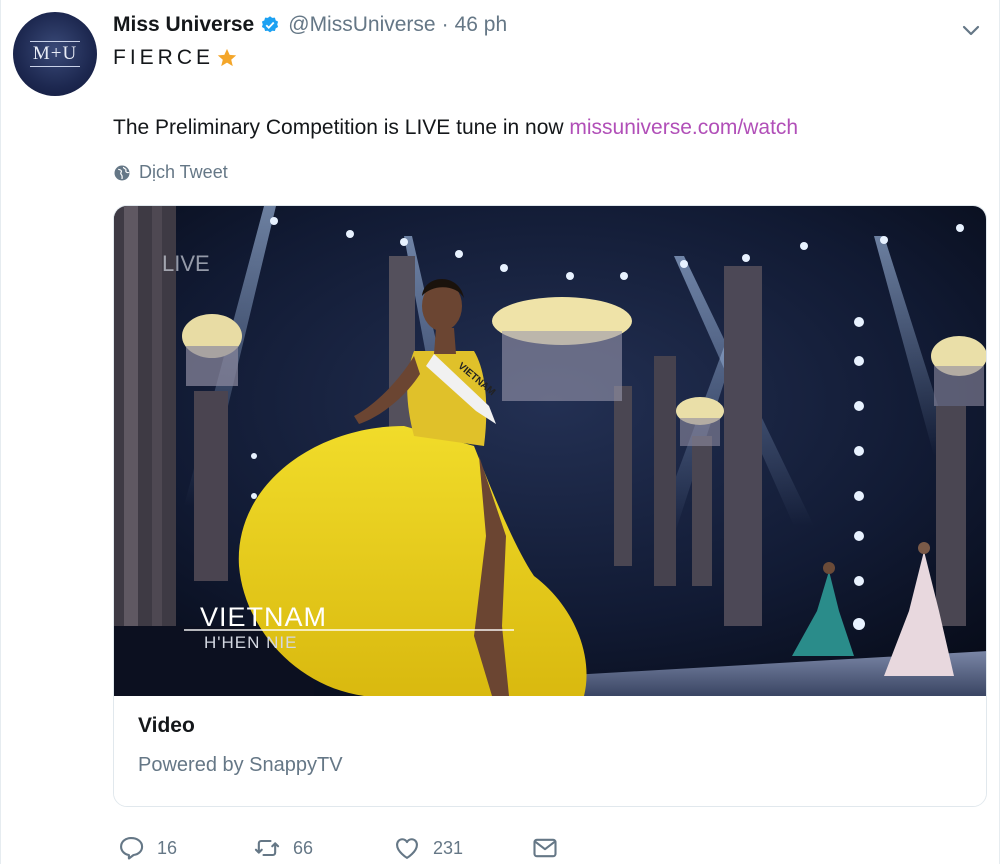 The image size is (1000, 864). Describe the element at coordinates (227, 57) in the screenshot. I see `star-emoji-icon` at that location.